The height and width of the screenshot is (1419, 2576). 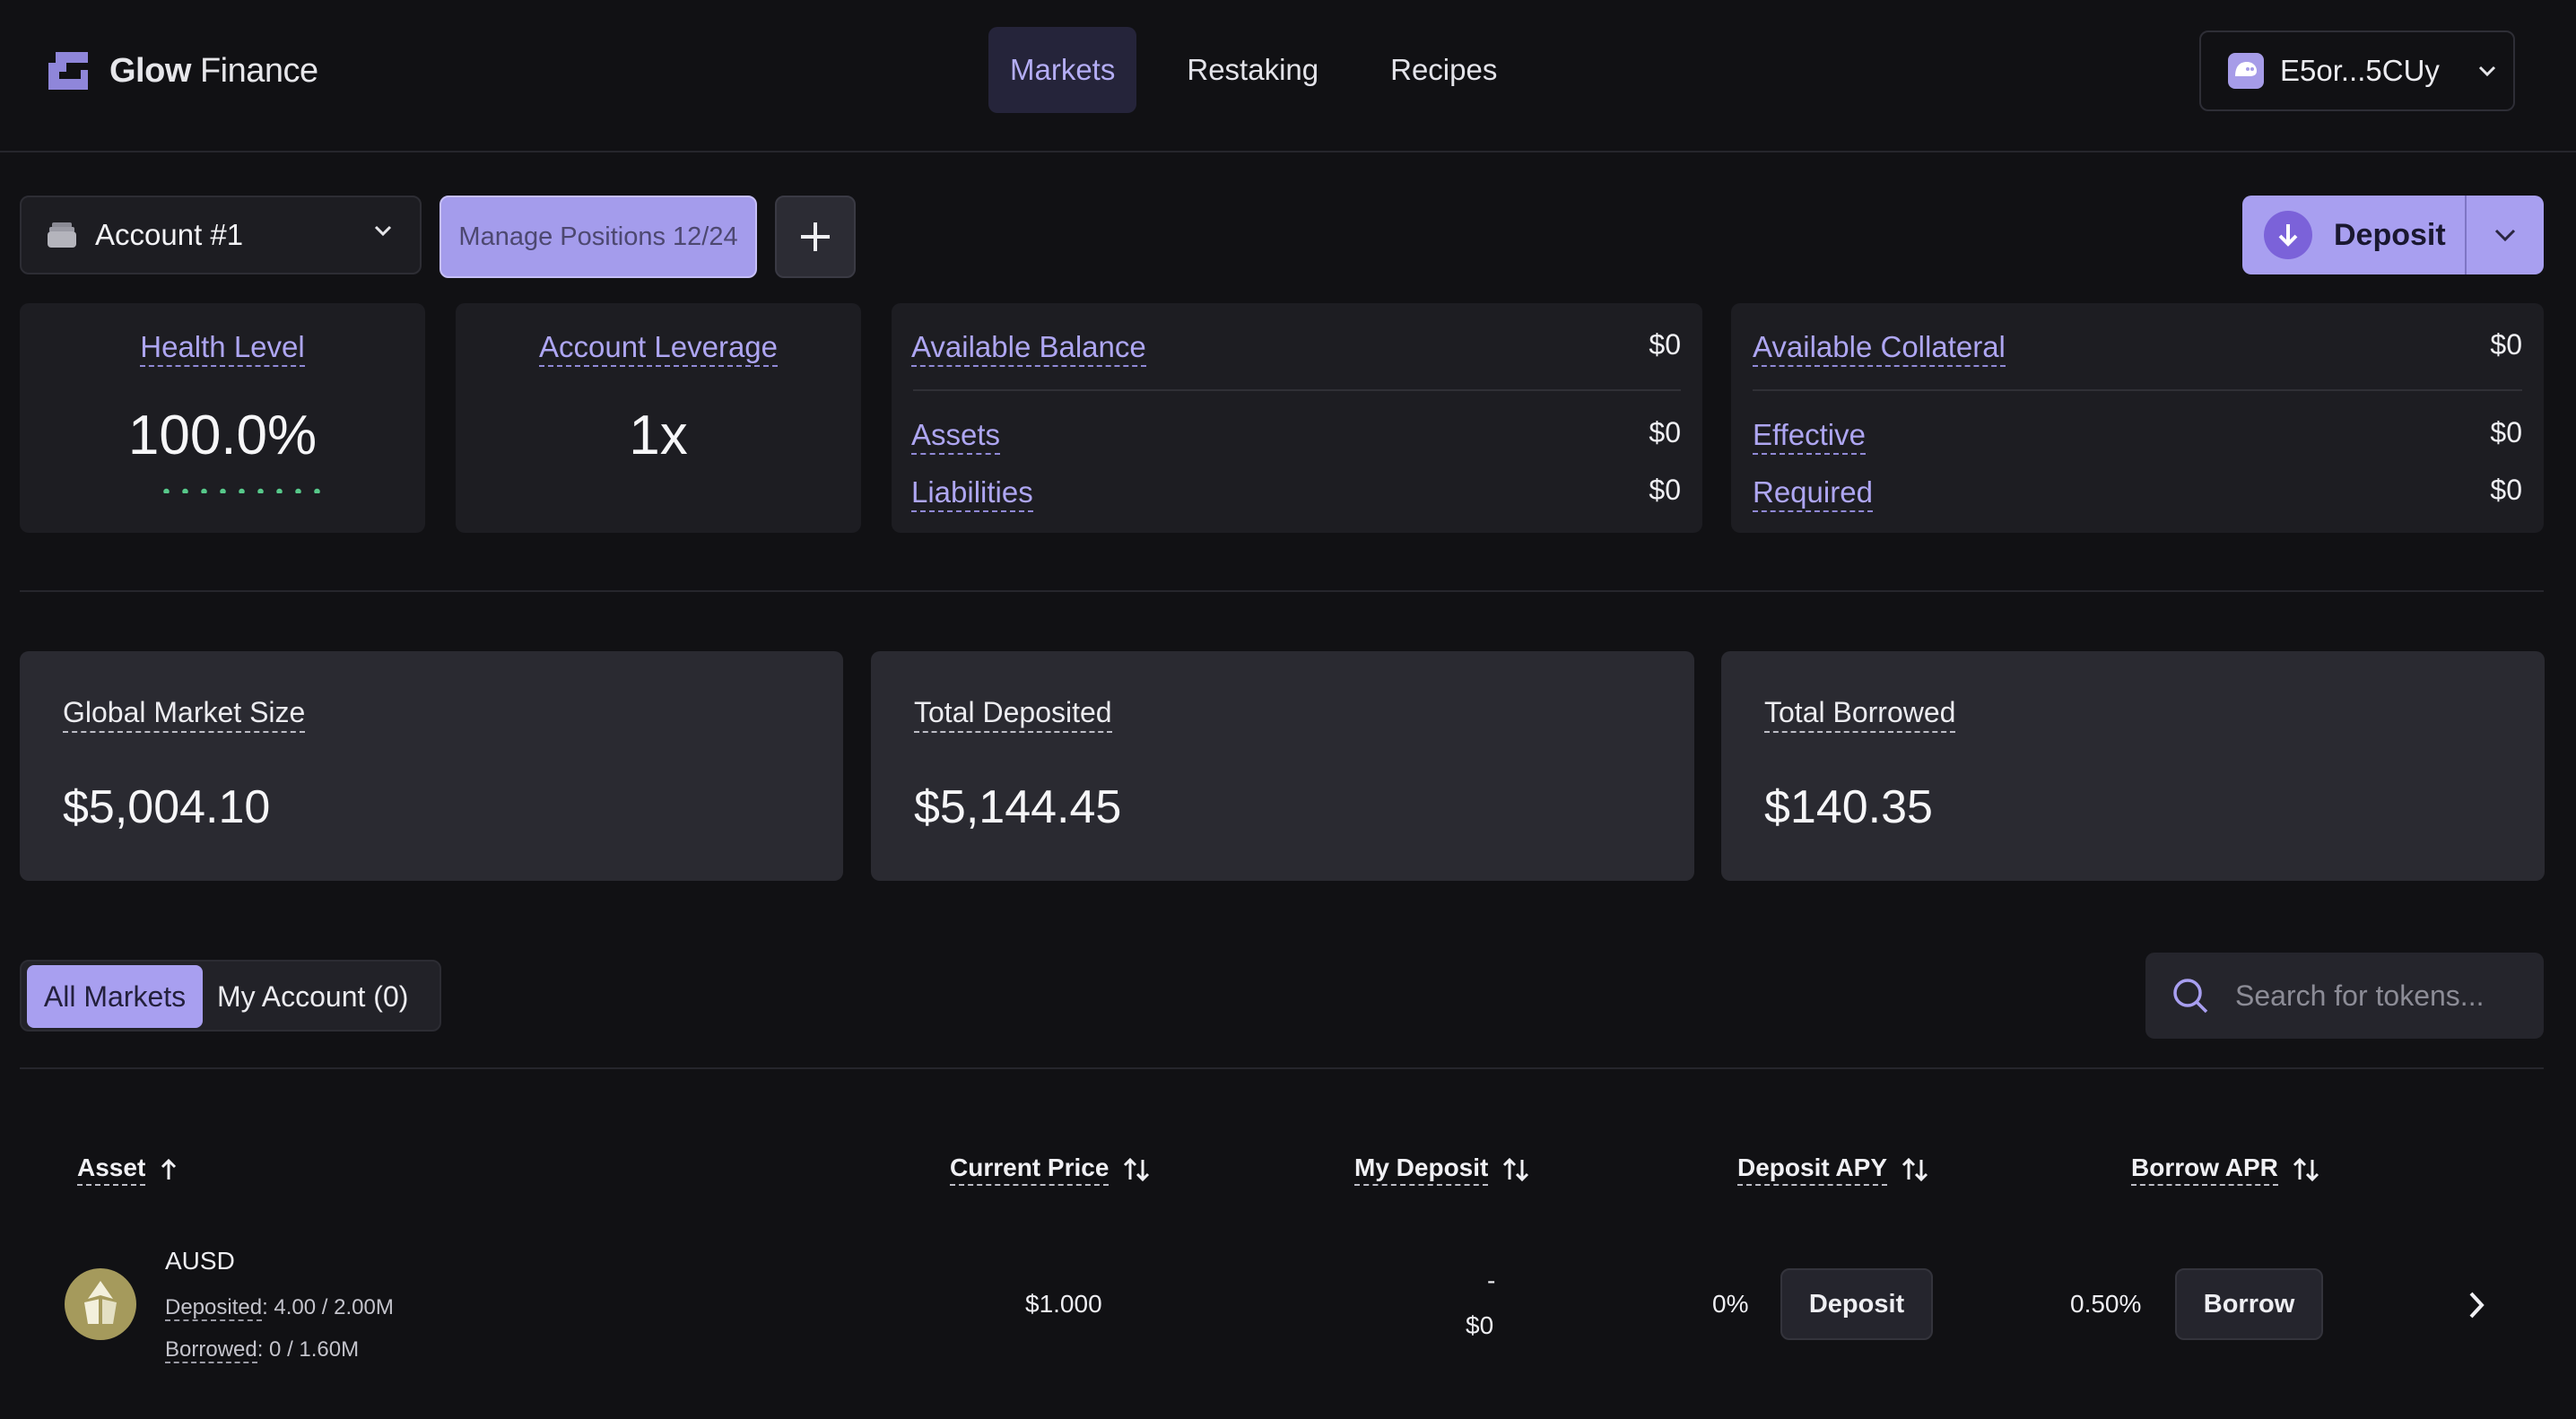 I want to click on effective-label: Effective, so click(x=1809, y=436).